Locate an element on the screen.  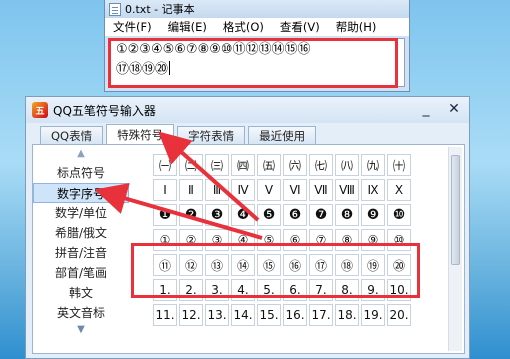
symbol-cell: ❸ is located at coordinates (217, 215).